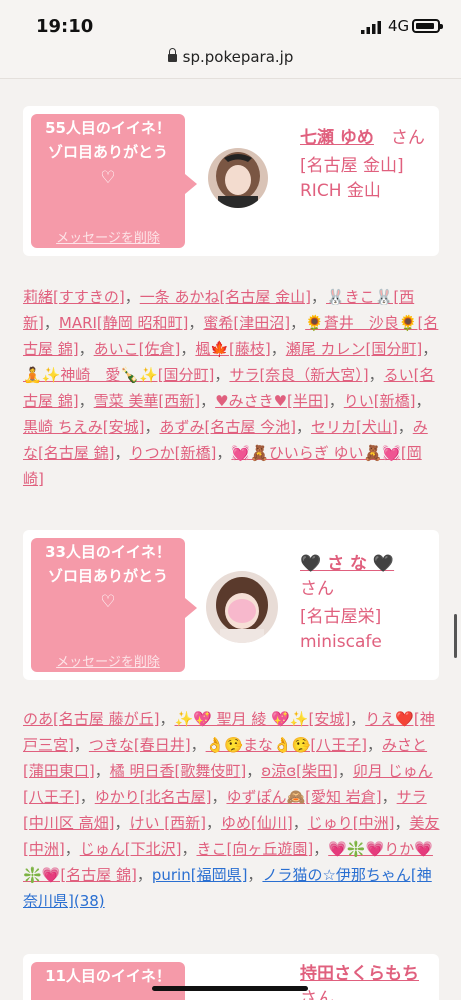 The image size is (461, 1000). Describe the element at coordinates (172, 55) in the screenshot. I see `lock-icon` at that location.